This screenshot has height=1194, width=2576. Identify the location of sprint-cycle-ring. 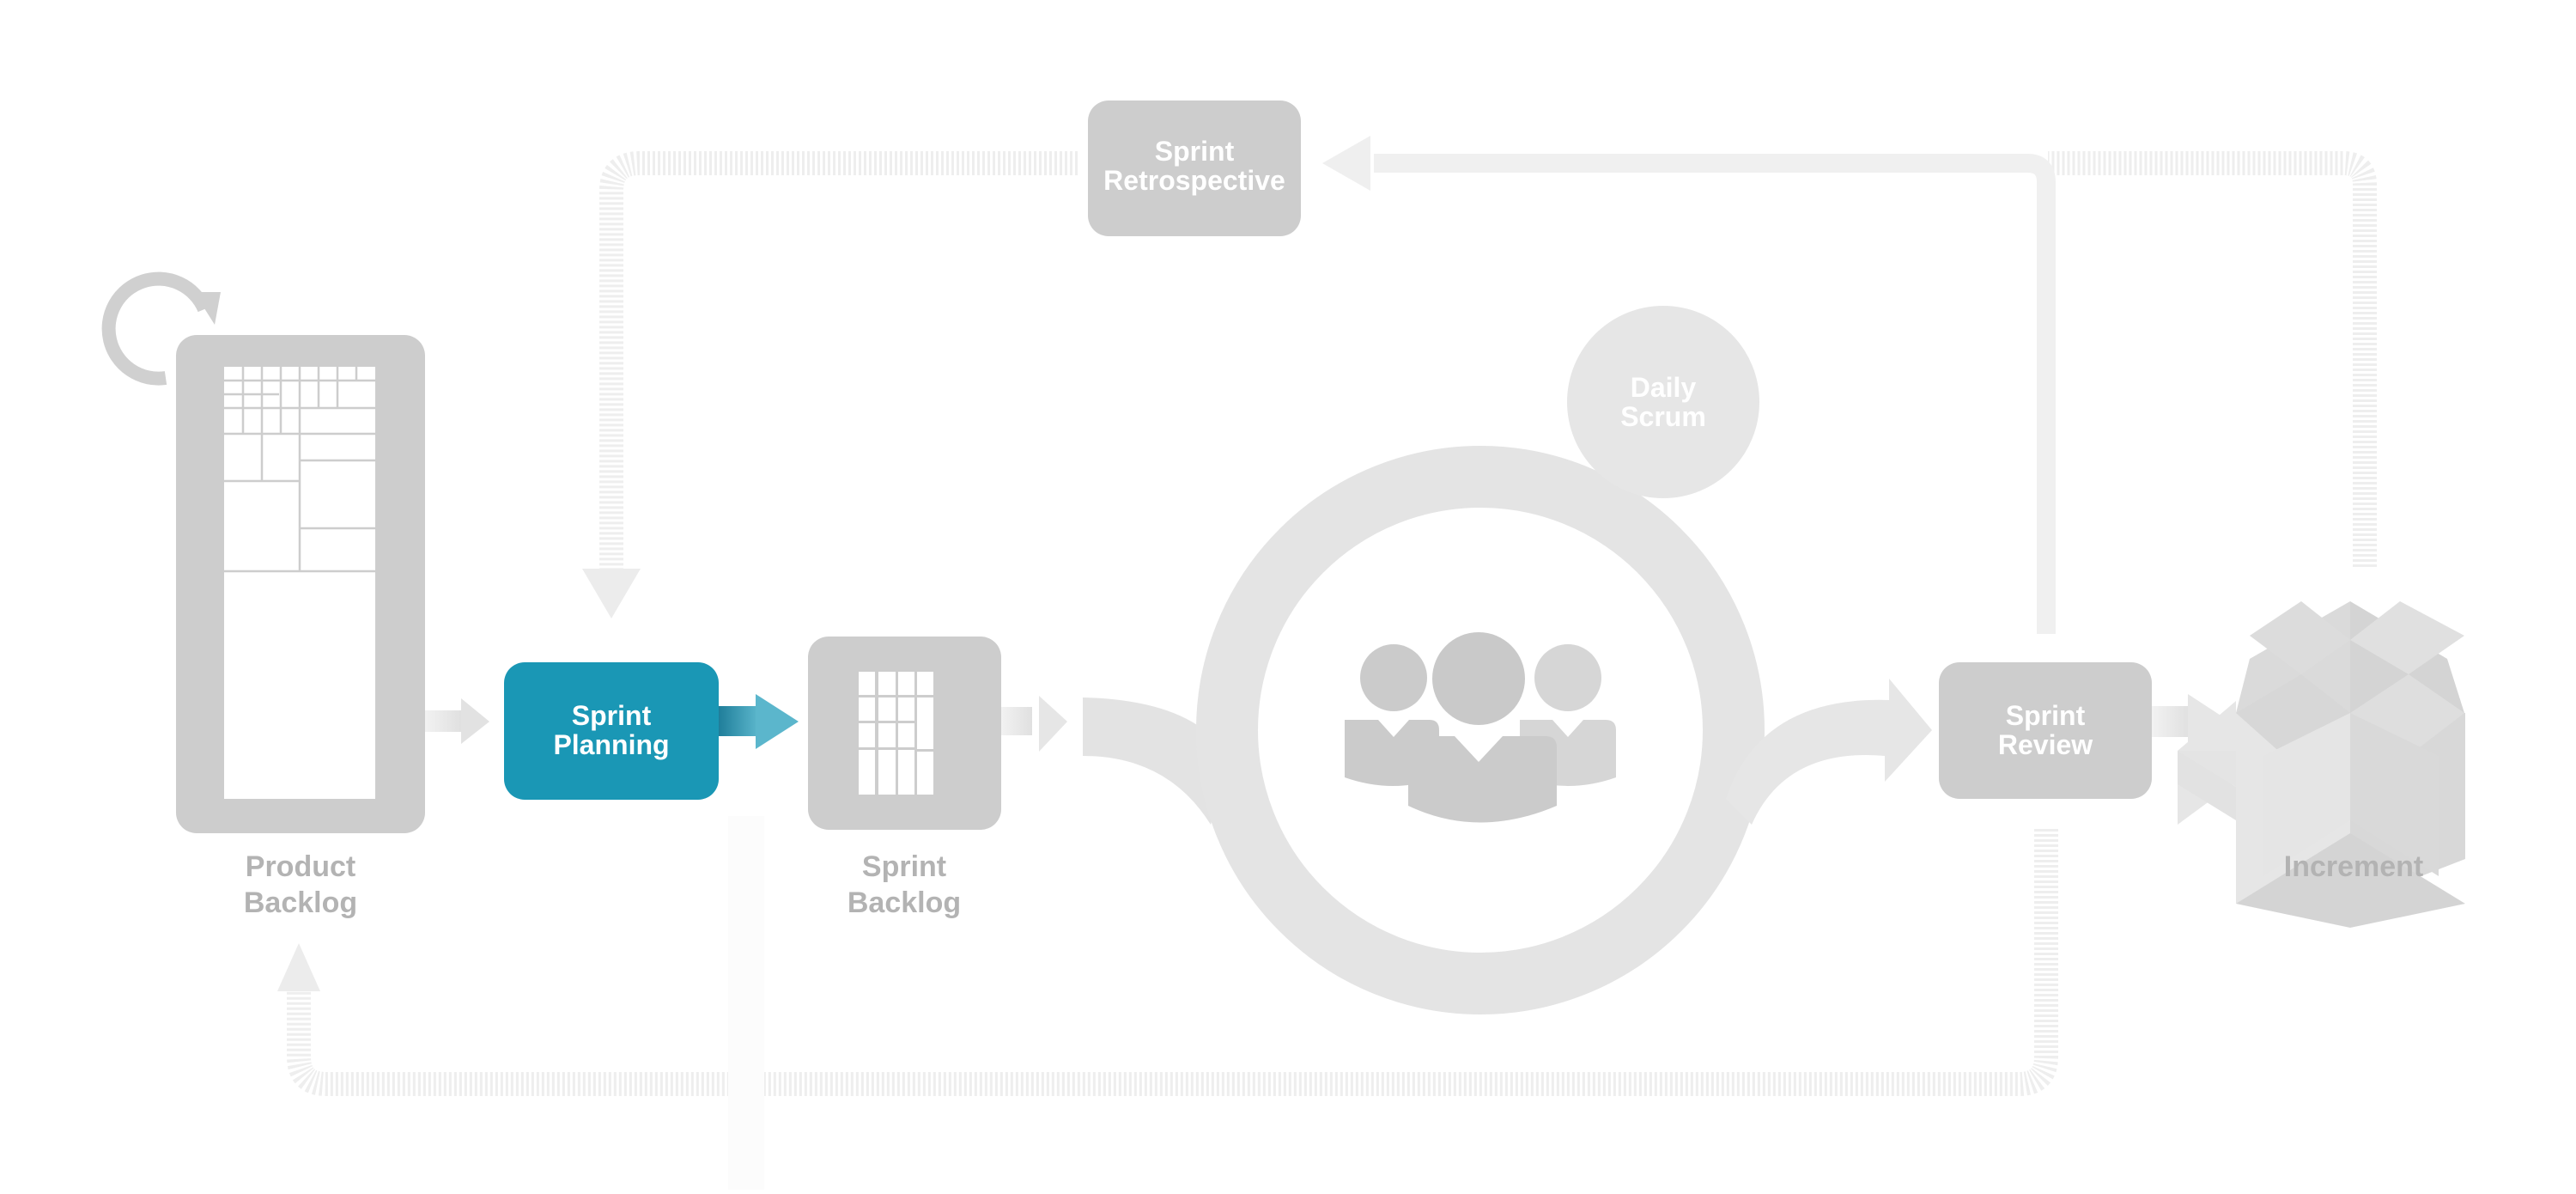
(1481, 730).